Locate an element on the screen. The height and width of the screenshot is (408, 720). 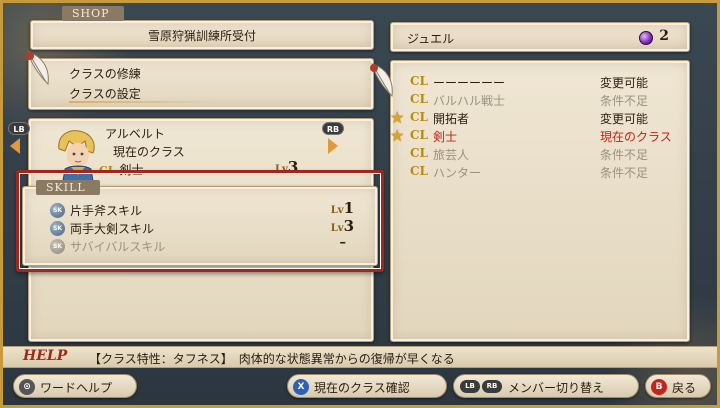
skill-row: SK 片手斧スキル Lv1 is located at coordinates (205, 209).